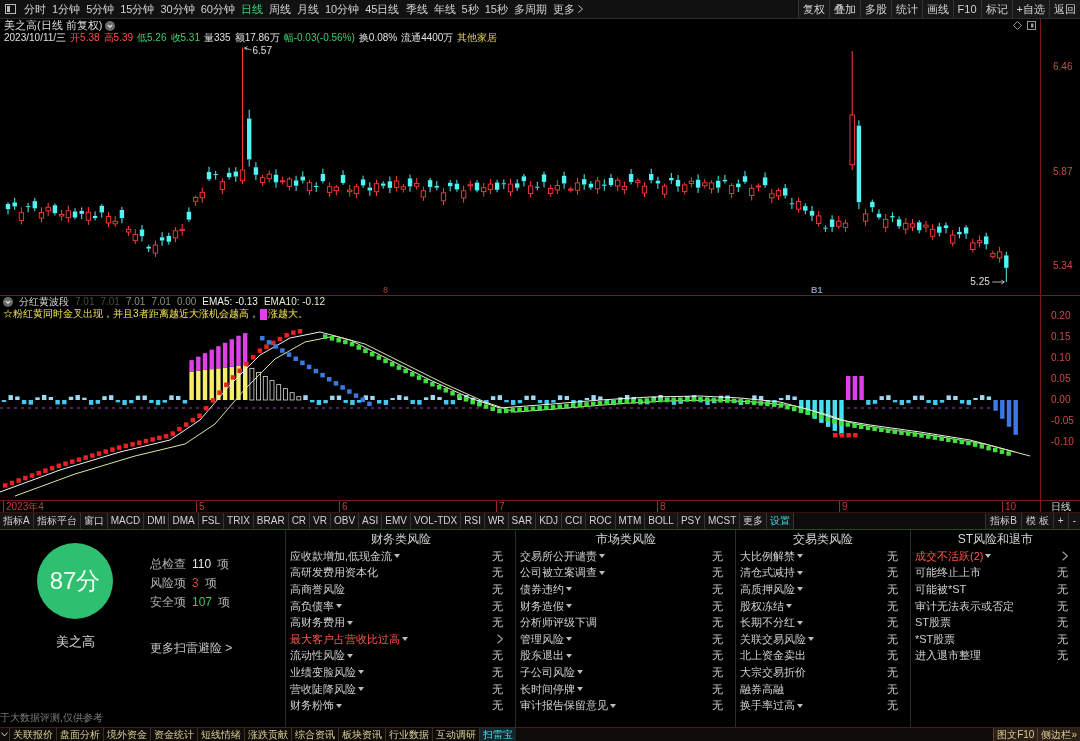  I want to click on toolbar-button: 标记, so click(996, 9).